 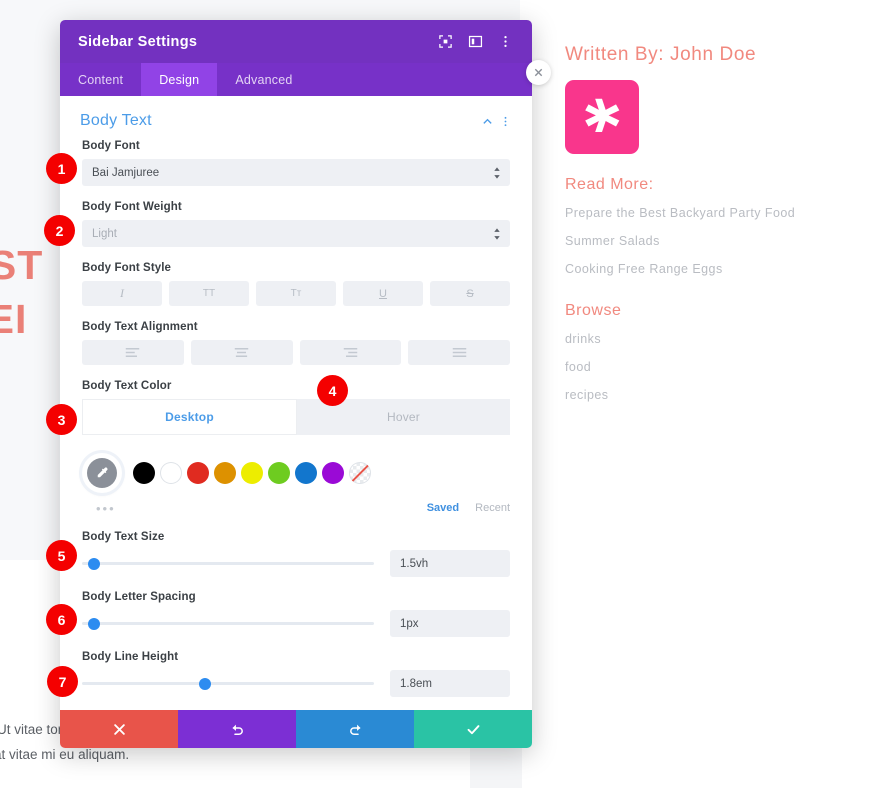 I want to click on body-text-section-header: Body Text, so click(x=296, y=118).